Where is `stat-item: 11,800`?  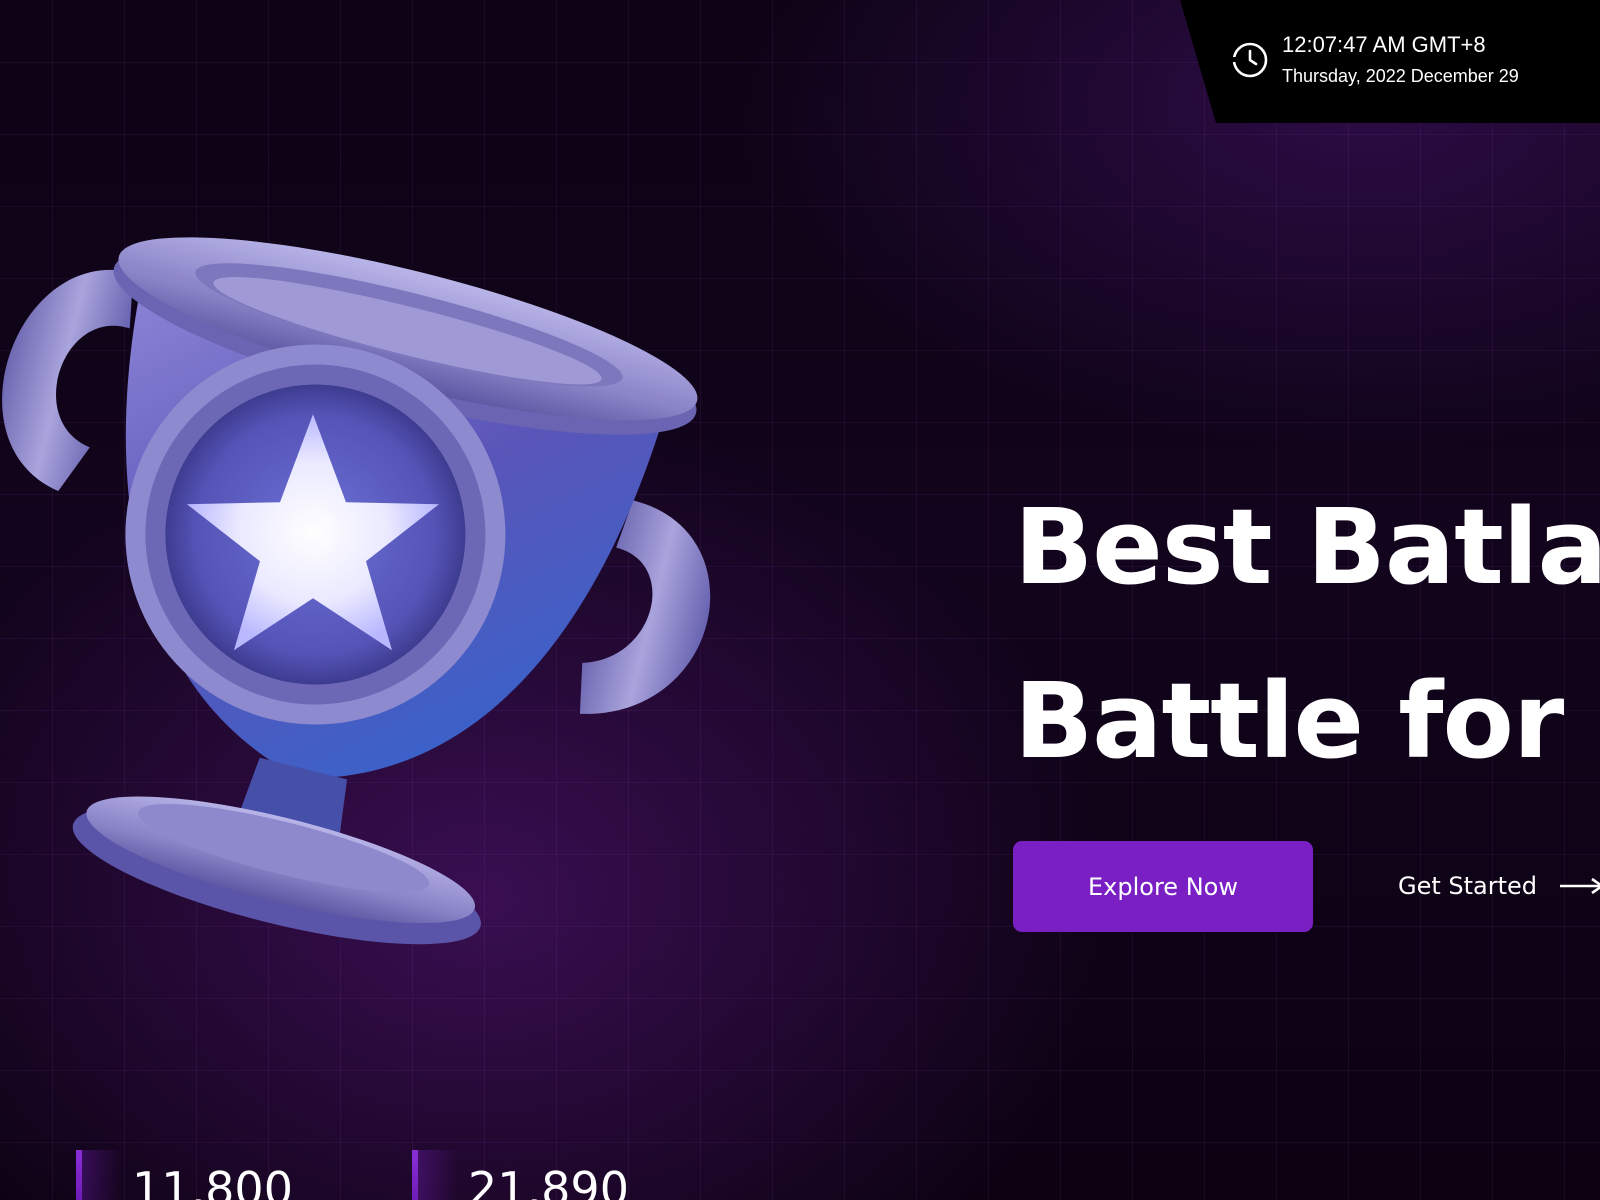 stat-item: 11,800 is located at coordinates (226, 1175).